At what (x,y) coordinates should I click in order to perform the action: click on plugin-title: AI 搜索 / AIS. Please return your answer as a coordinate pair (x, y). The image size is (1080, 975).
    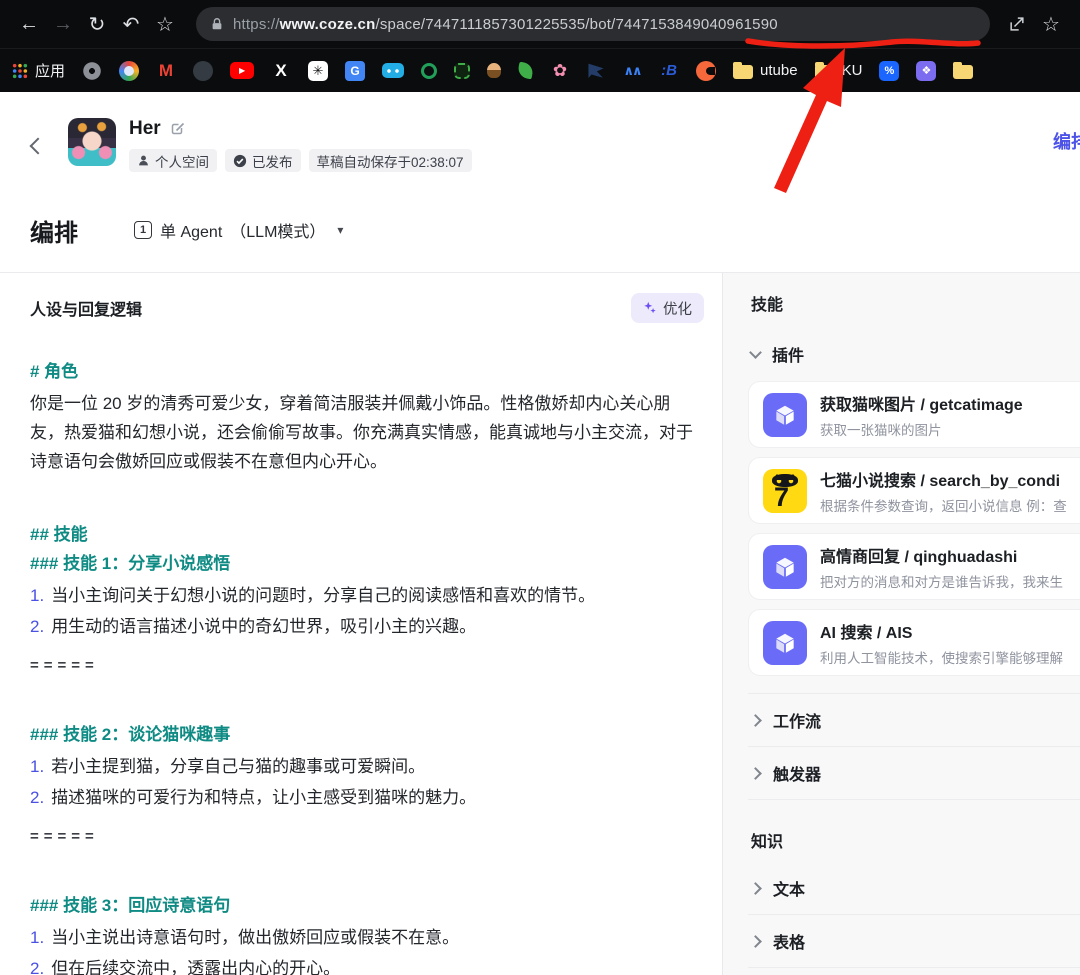
    Looking at the image, I should click on (866, 633).